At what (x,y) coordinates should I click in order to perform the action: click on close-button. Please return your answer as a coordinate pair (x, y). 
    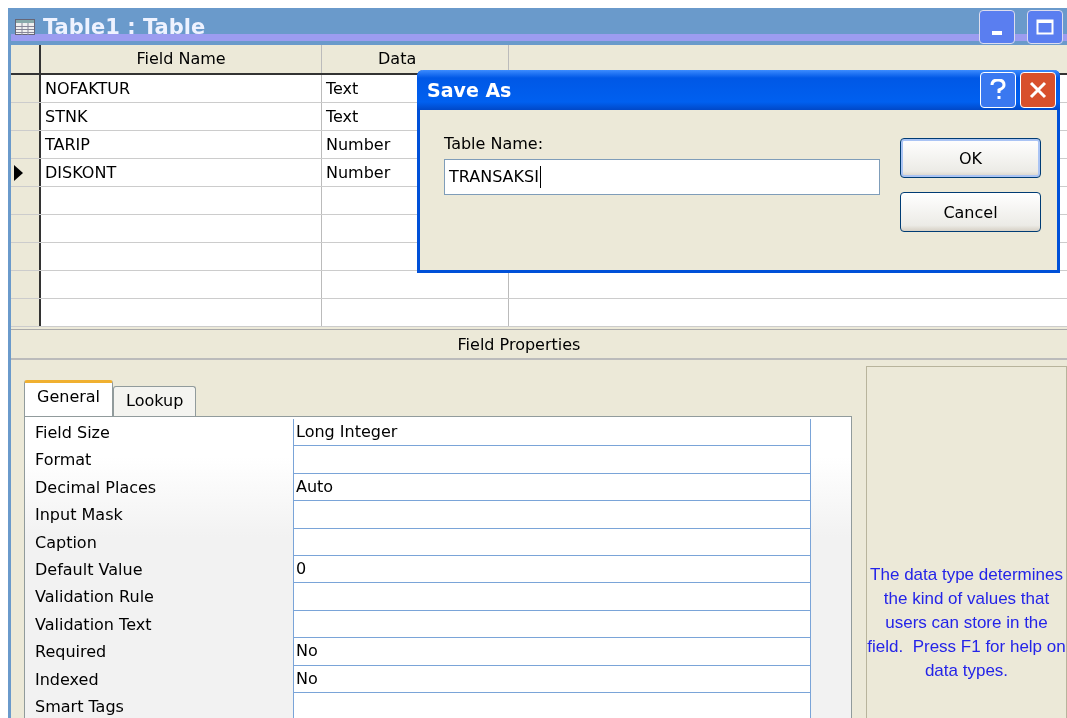
    Looking at the image, I should click on (1038, 90).